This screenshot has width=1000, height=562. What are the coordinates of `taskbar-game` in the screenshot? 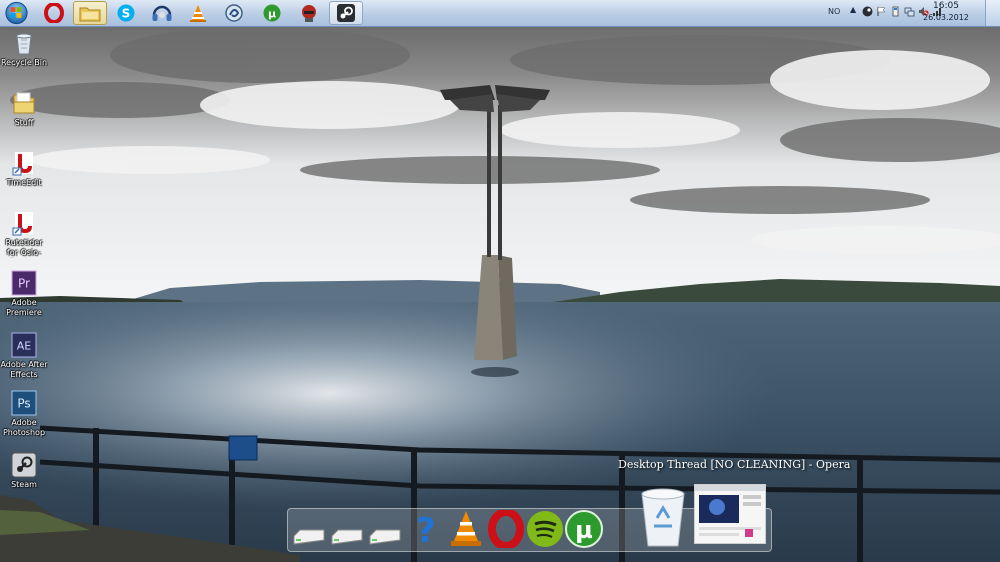 It's located at (309, 13).